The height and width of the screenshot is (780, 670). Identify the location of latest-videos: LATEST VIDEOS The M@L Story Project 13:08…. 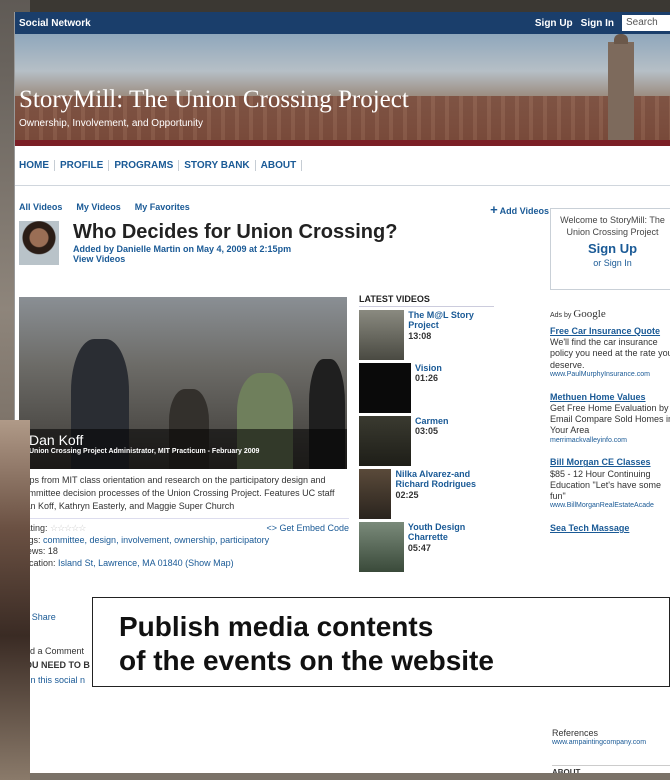
(426, 434).